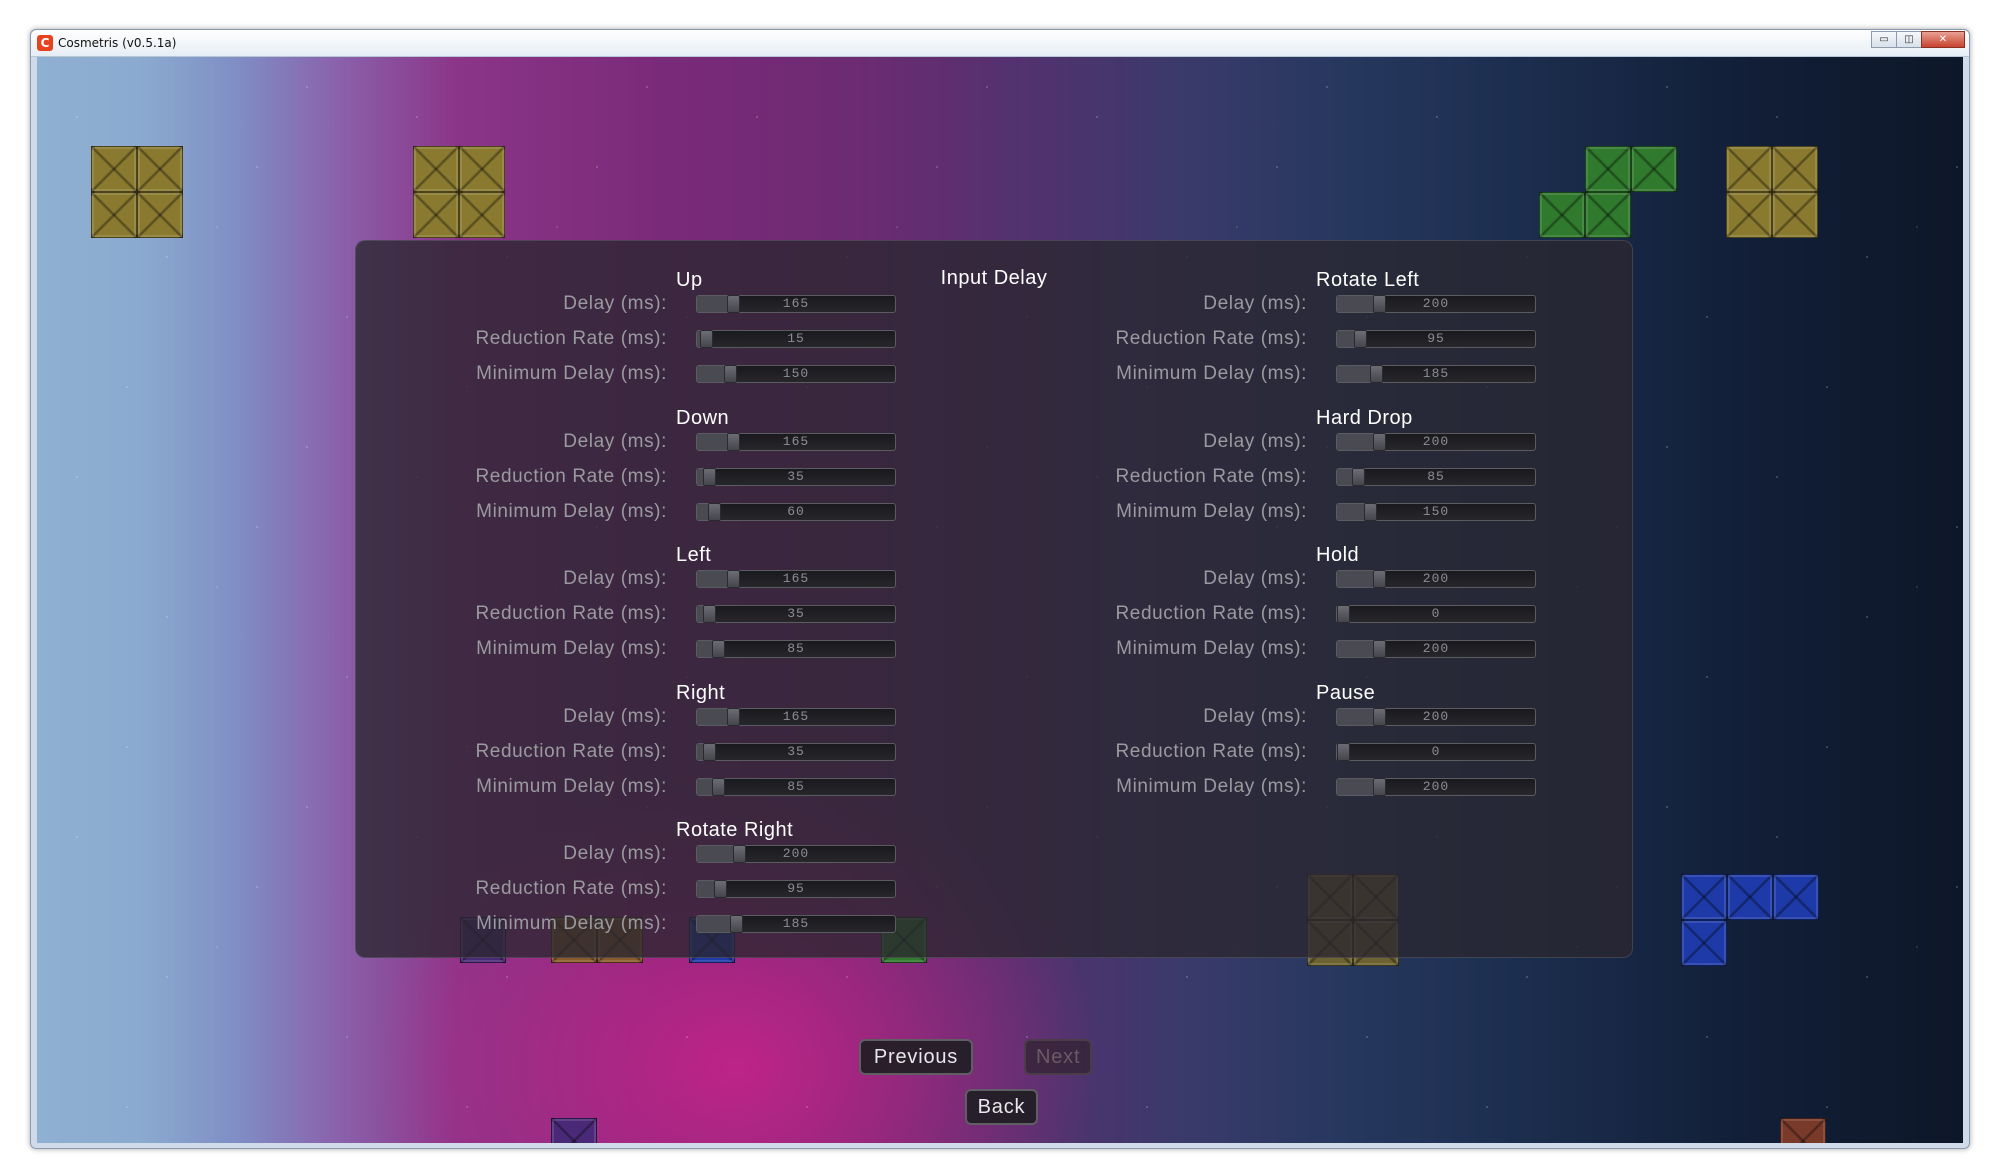 The height and width of the screenshot is (1174, 1995). I want to click on minimum-slider-hard-drop: 150, so click(1436, 511).